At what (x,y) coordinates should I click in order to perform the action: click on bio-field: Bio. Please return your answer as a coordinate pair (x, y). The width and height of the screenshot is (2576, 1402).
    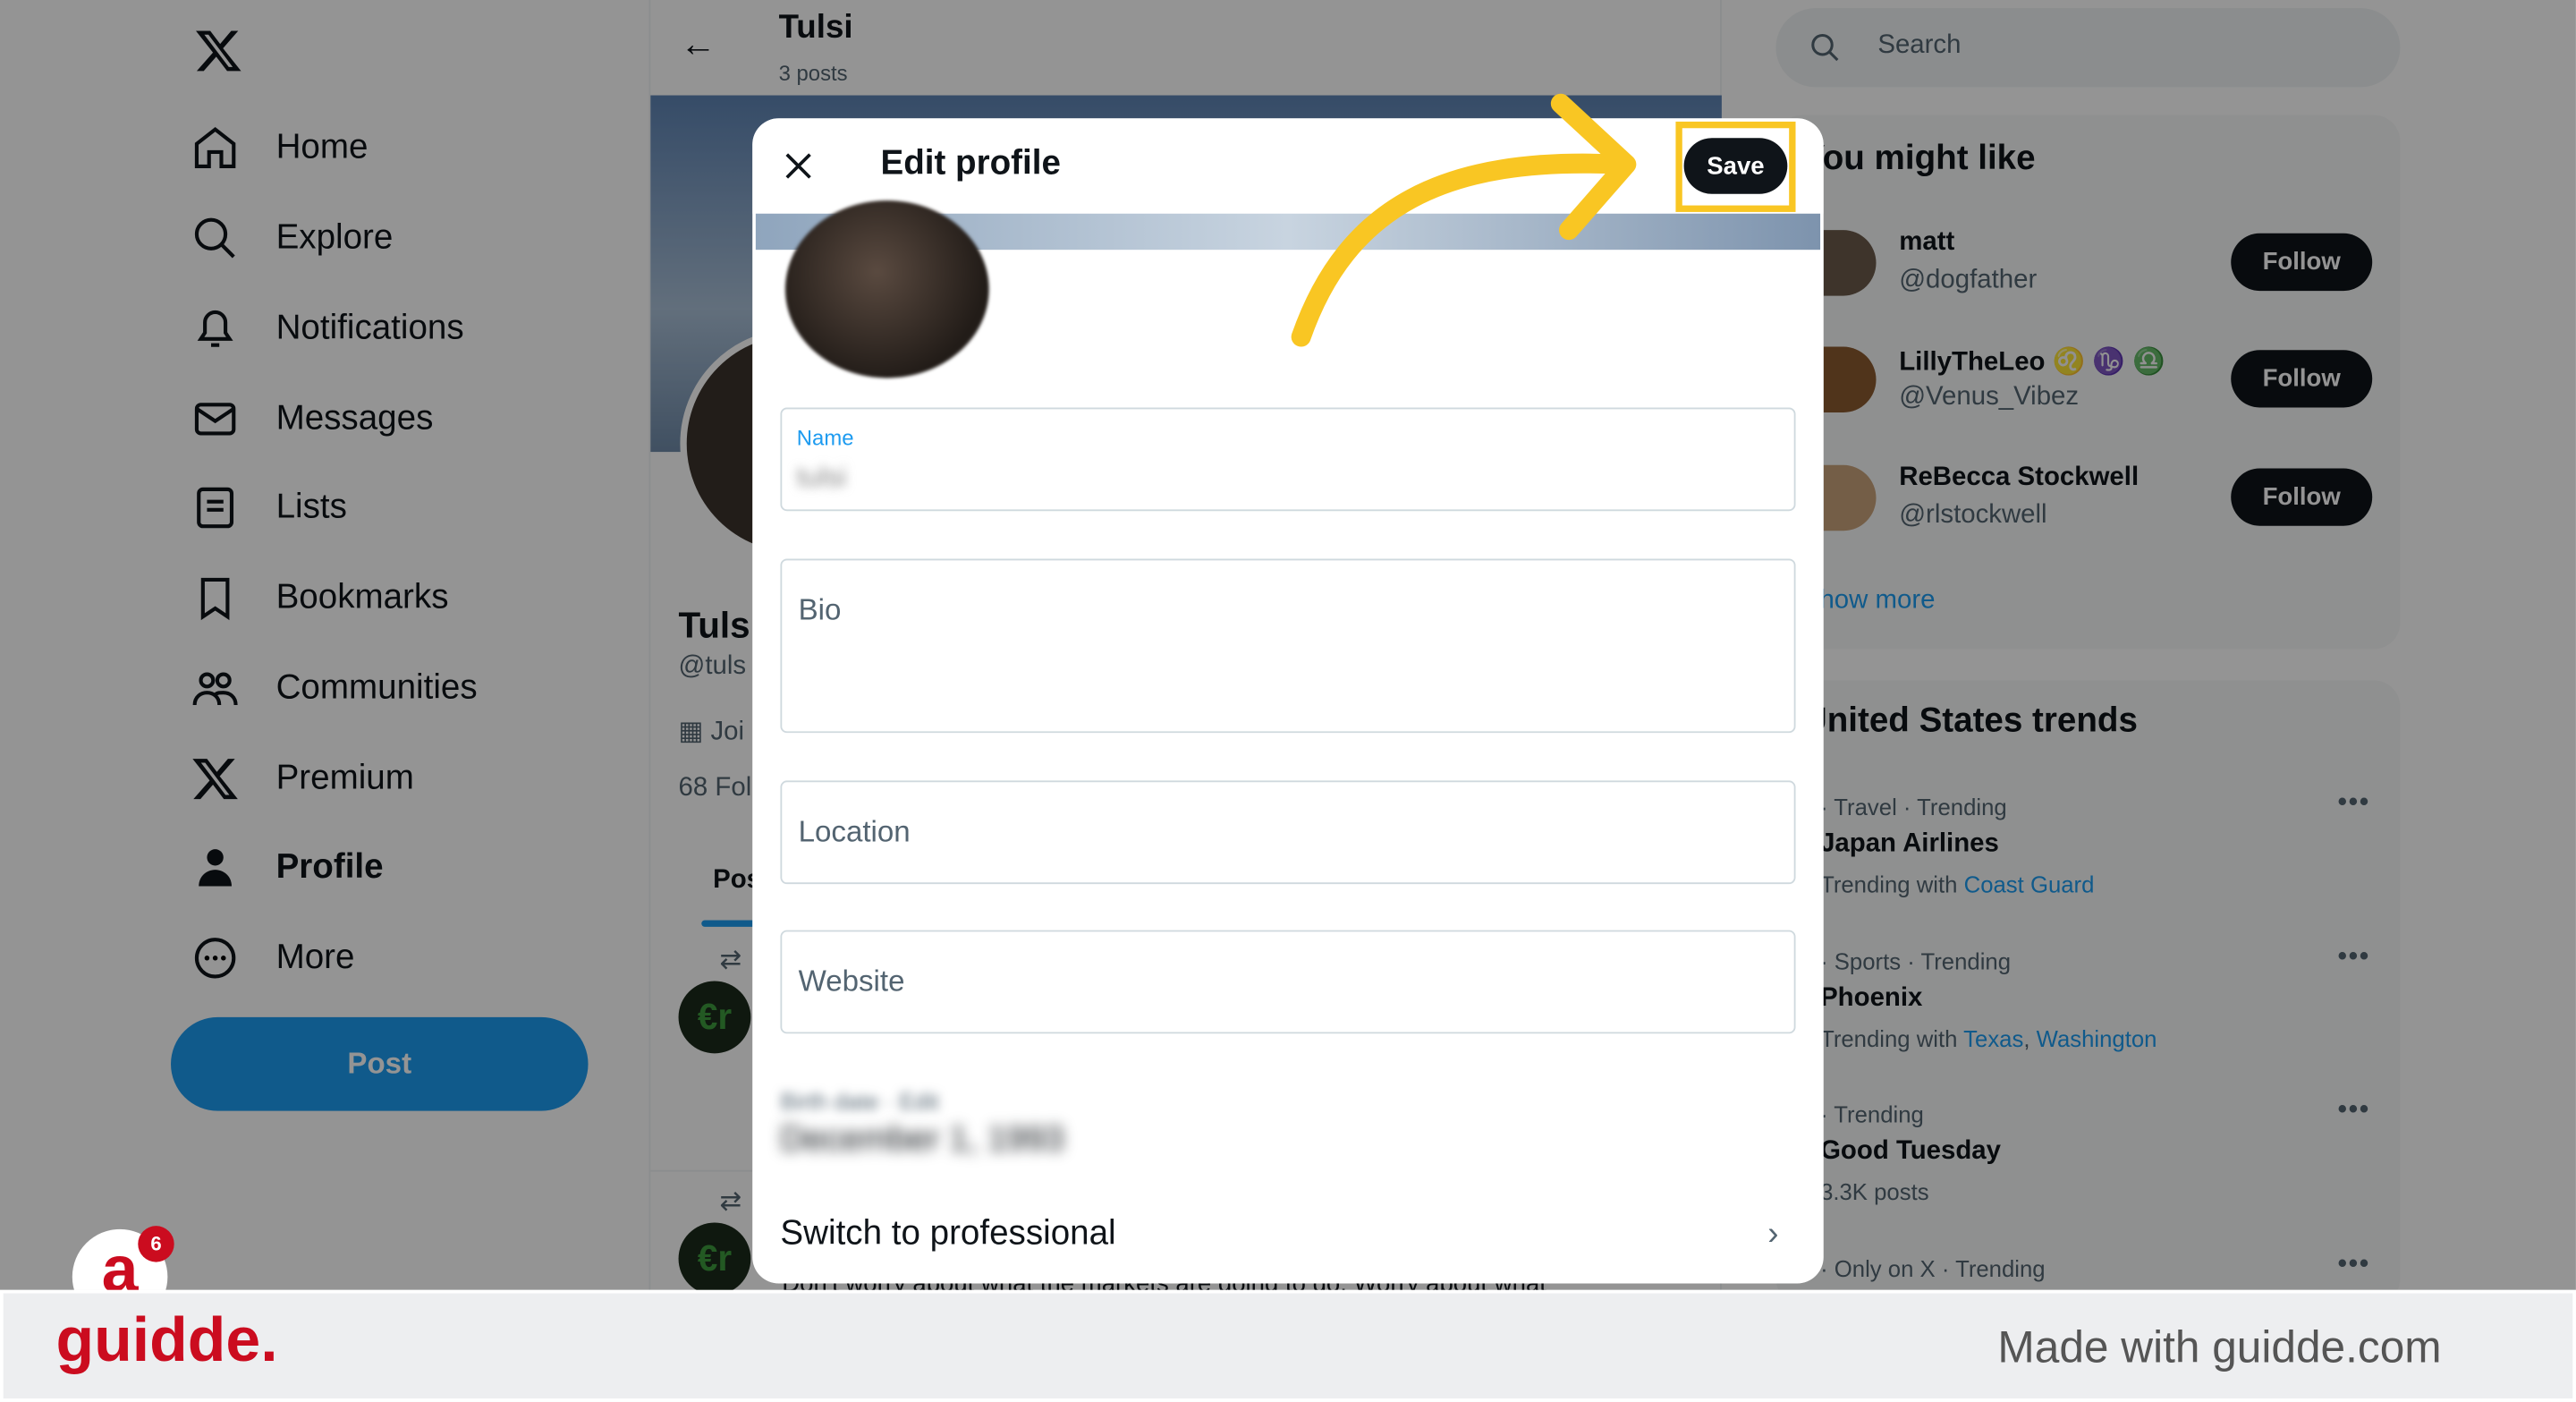
    Looking at the image, I should click on (1288, 646).